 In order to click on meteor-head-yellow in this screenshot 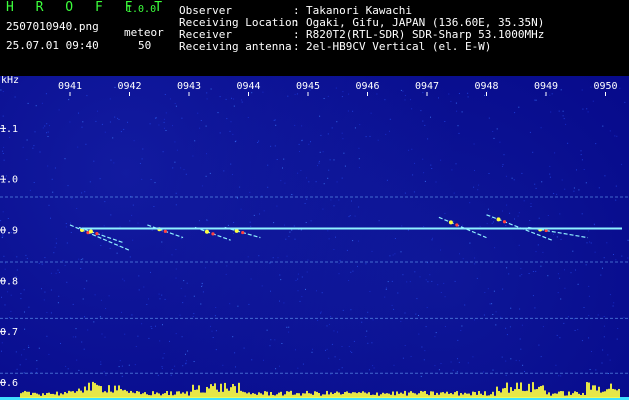, I will do `click(450, 222)`.